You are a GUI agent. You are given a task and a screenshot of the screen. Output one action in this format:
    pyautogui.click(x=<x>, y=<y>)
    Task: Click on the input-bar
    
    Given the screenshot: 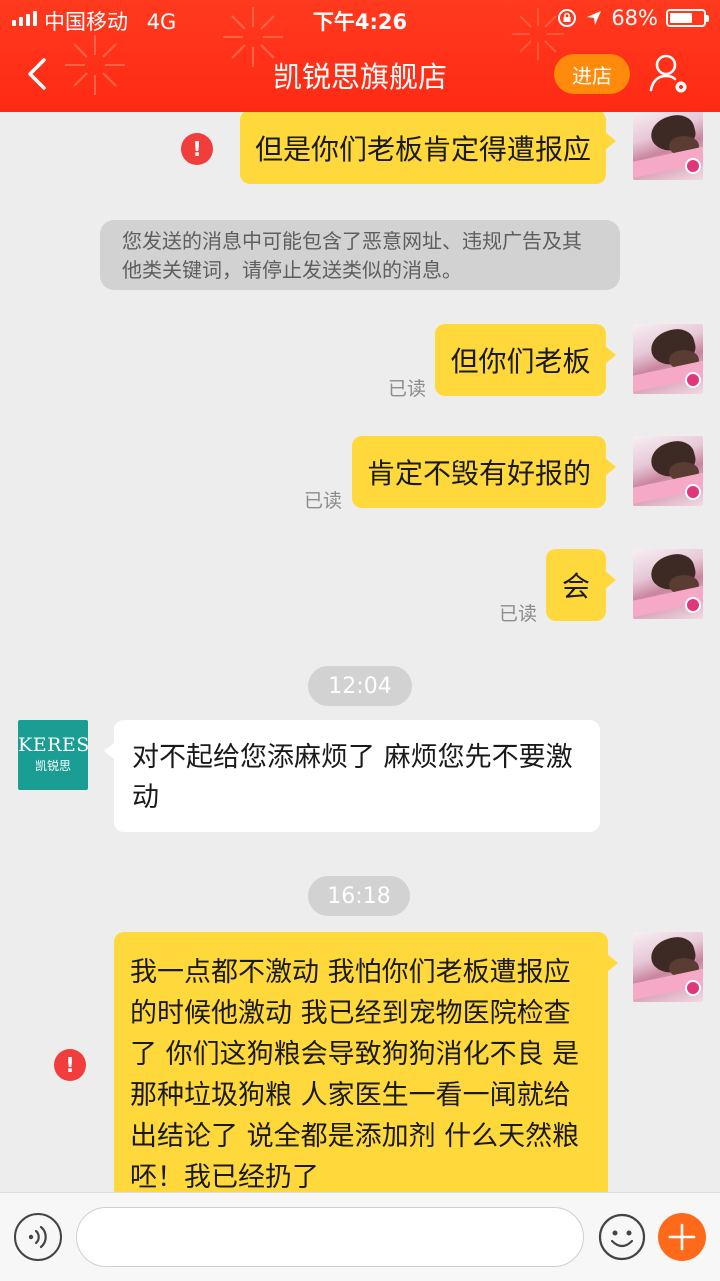 What is the action you would take?
    pyautogui.click(x=360, y=1236)
    